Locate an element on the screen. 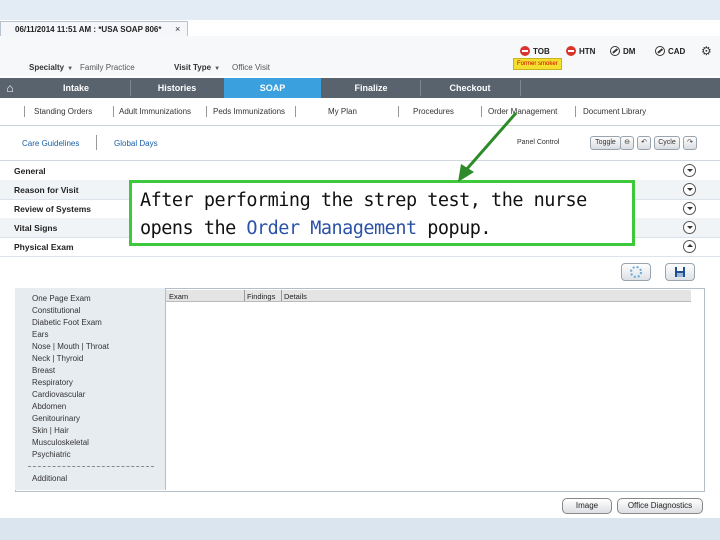  exam-list-divider is located at coordinates (91, 466).